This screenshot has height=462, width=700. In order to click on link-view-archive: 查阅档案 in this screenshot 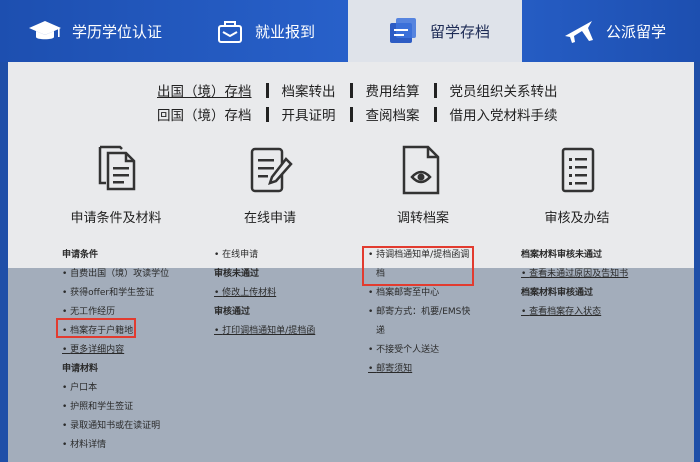, I will do `click(393, 114)`.